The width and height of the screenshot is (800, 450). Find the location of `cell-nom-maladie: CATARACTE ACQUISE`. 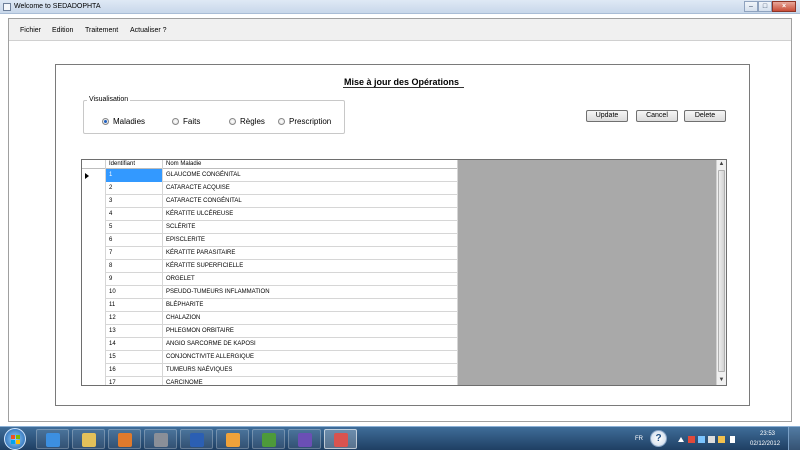

cell-nom-maladie: CATARACTE ACQUISE is located at coordinates (310, 188).